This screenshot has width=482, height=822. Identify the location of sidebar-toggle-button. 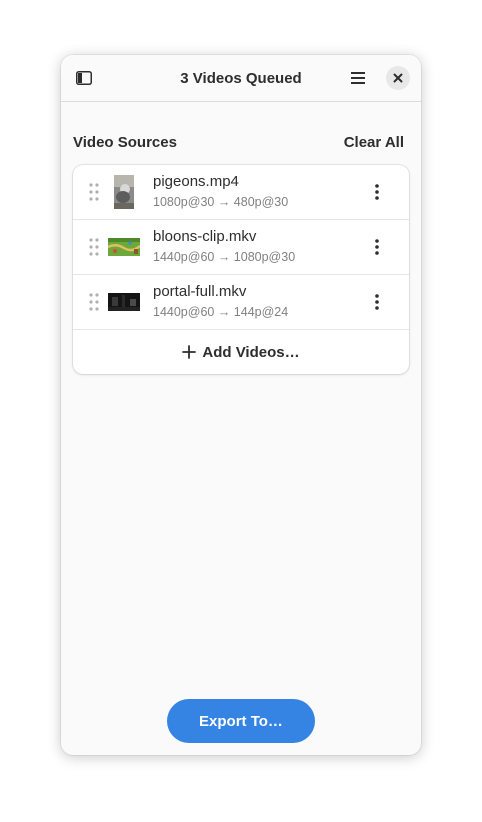
(84, 78).